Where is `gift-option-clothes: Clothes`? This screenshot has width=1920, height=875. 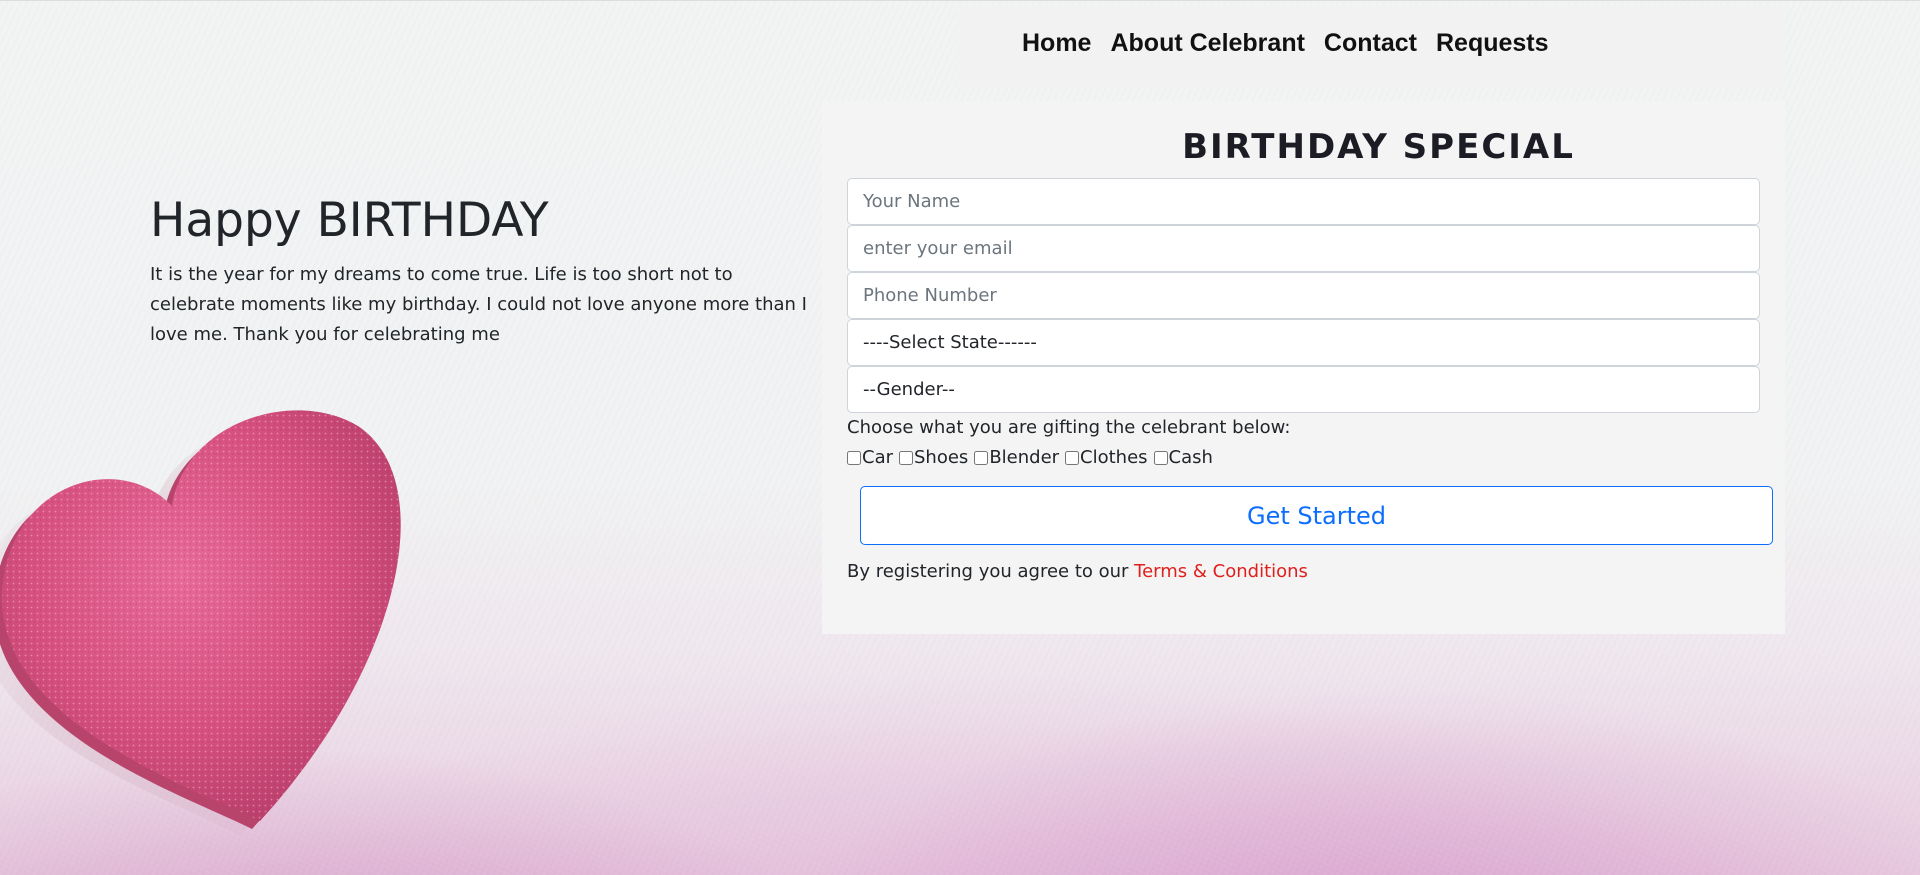 gift-option-clothes: Clothes is located at coordinates (1106, 457).